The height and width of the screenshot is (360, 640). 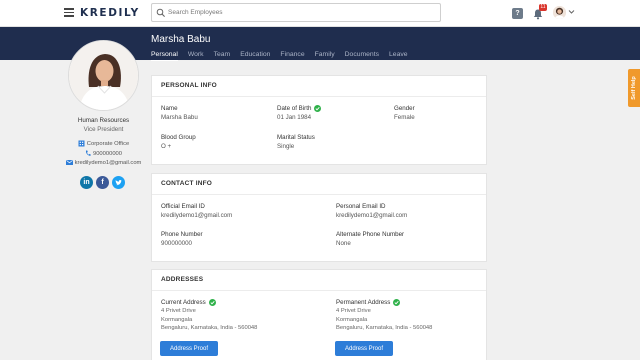 I want to click on alternate-phone-value: None, so click(x=343, y=243).